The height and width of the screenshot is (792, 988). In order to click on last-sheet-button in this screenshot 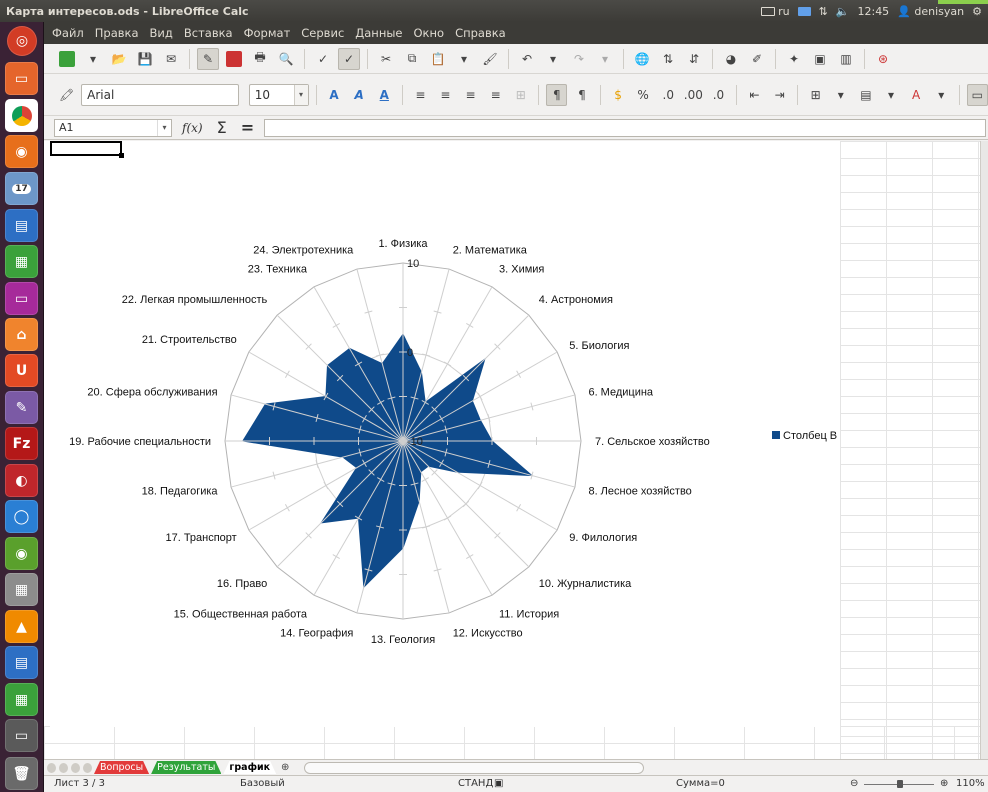, I will do `click(87, 767)`.